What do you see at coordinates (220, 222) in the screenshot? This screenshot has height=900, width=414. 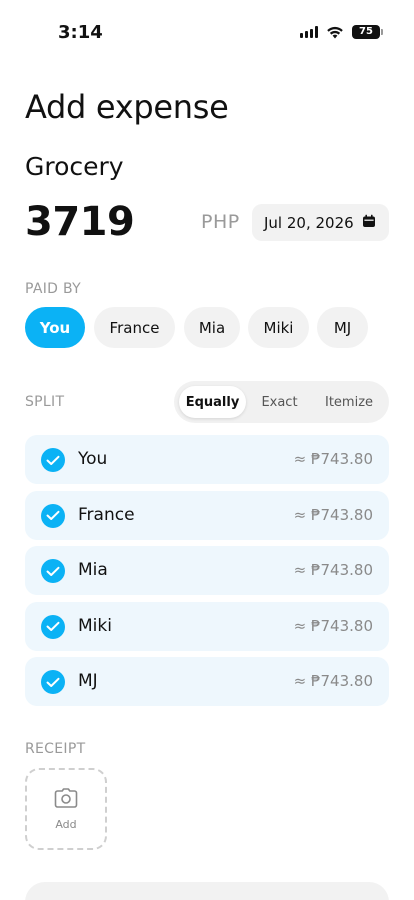 I see `currency-selector: PHP` at bounding box center [220, 222].